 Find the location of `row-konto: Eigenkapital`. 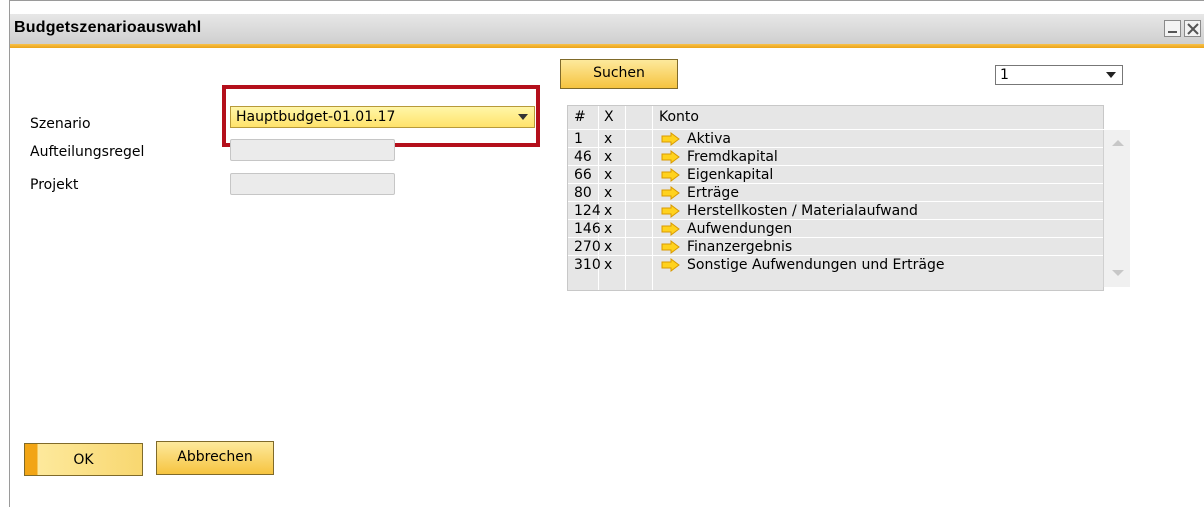

row-konto: Eigenkapital is located at coordinates (730, 175).